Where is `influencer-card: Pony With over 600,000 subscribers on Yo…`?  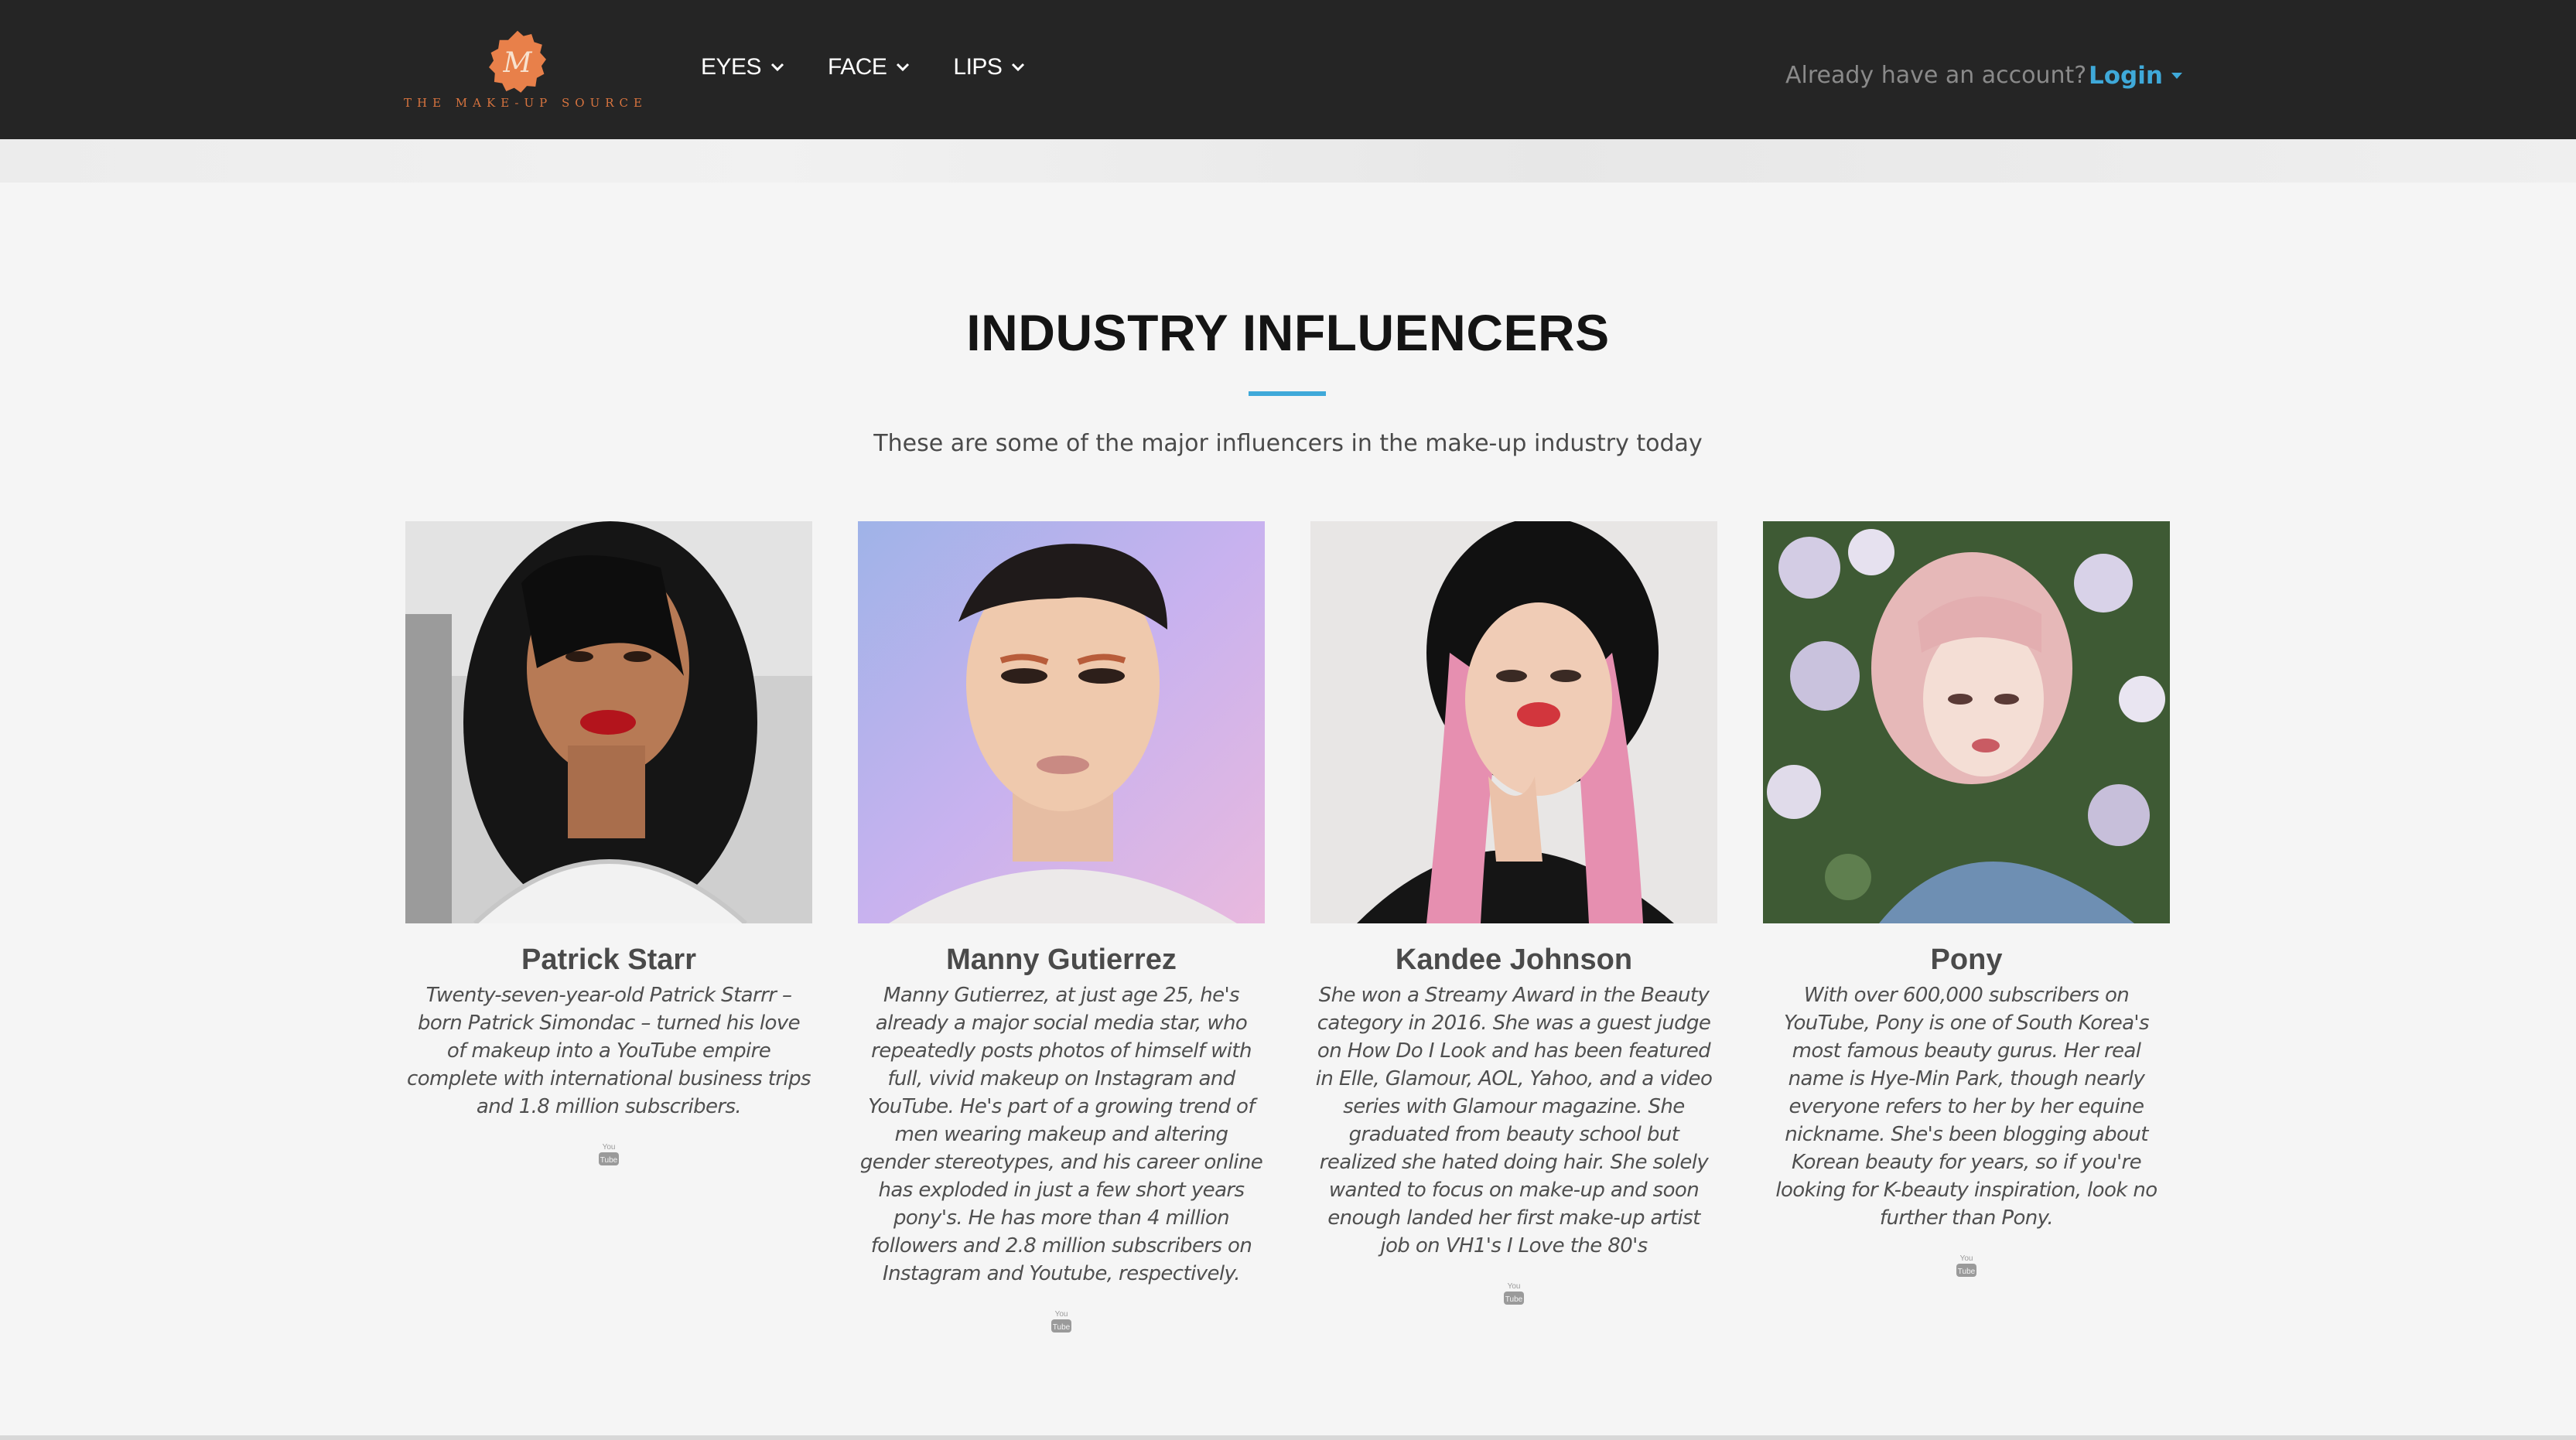
influencer-card: Pony With over 600,000 subscribers on Yo… is located at coordinates (1966, 900).